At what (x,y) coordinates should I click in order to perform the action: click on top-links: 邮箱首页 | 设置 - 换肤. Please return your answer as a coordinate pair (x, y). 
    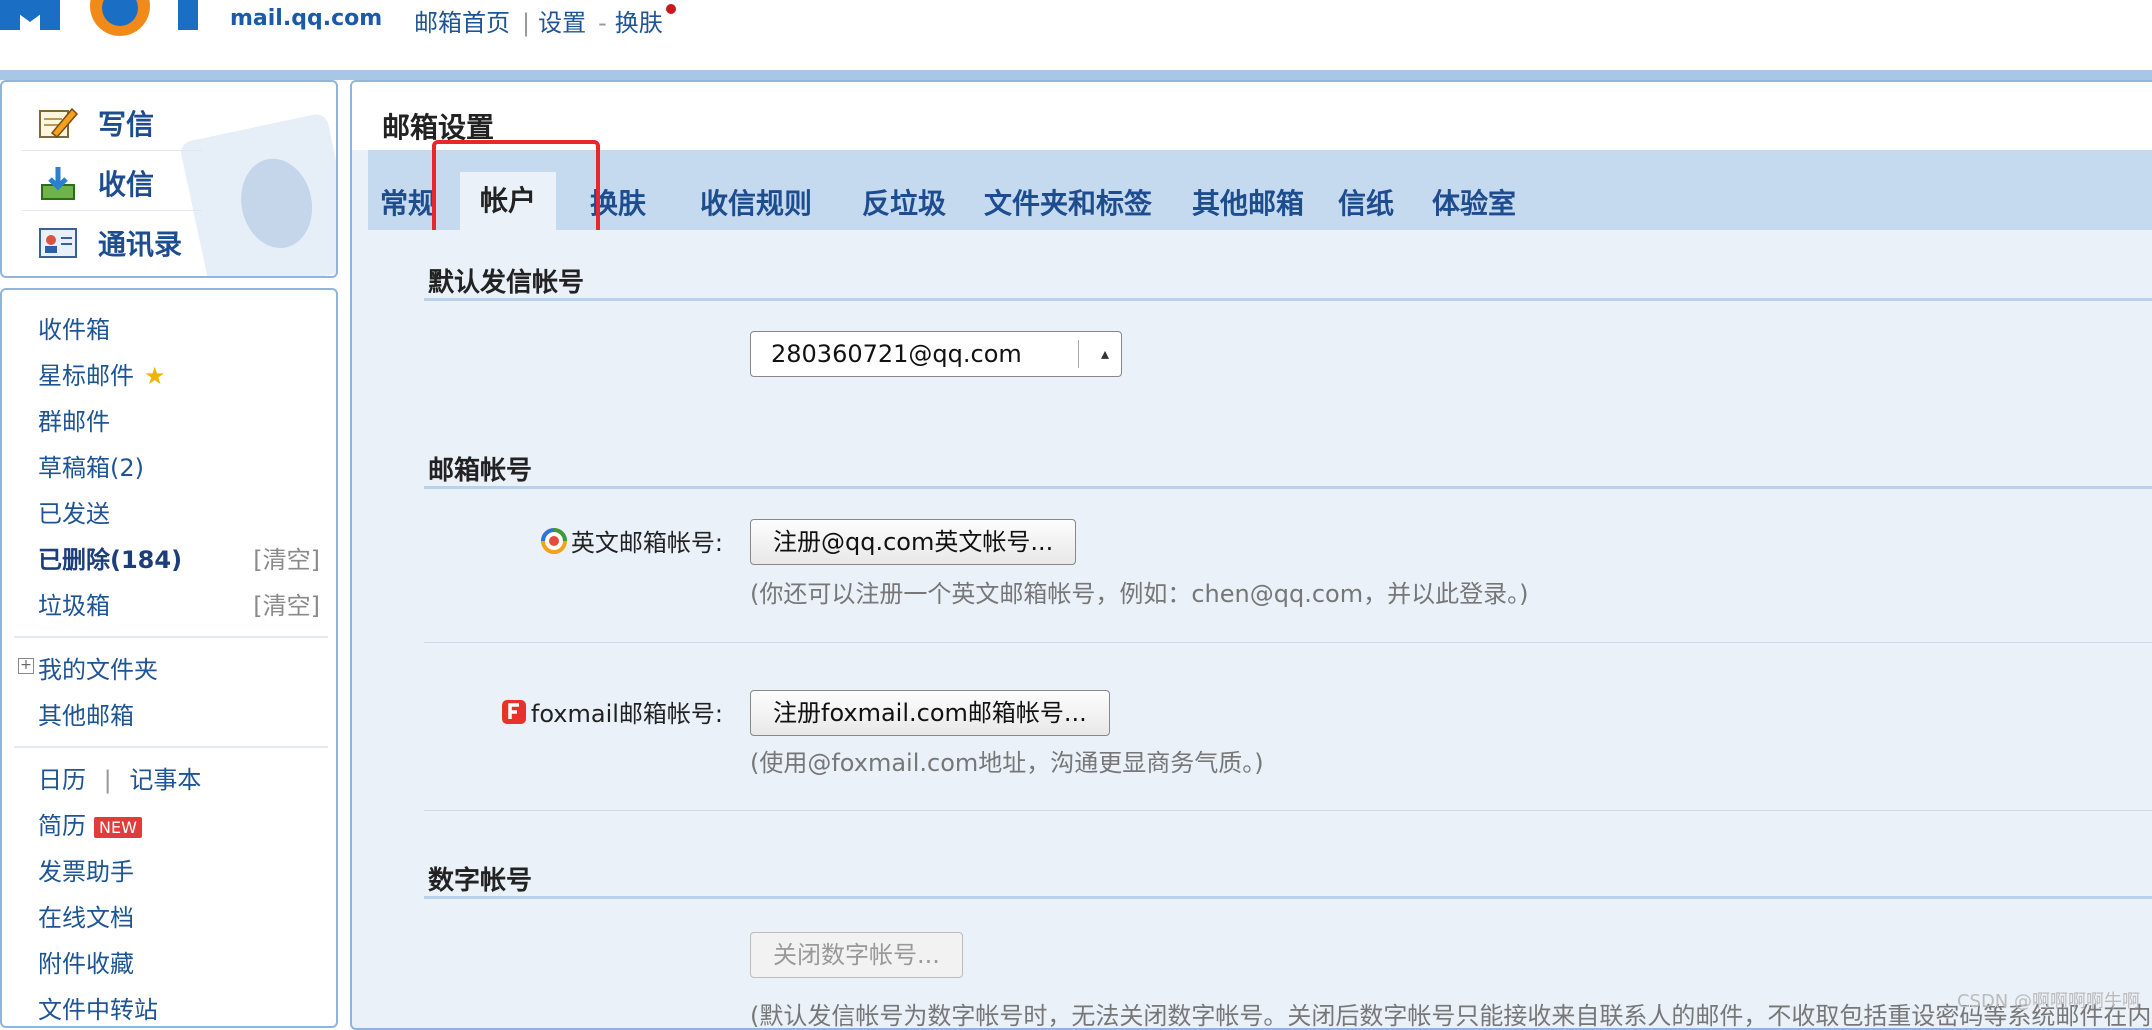
    Looking at the image, I should click on (540, 20).